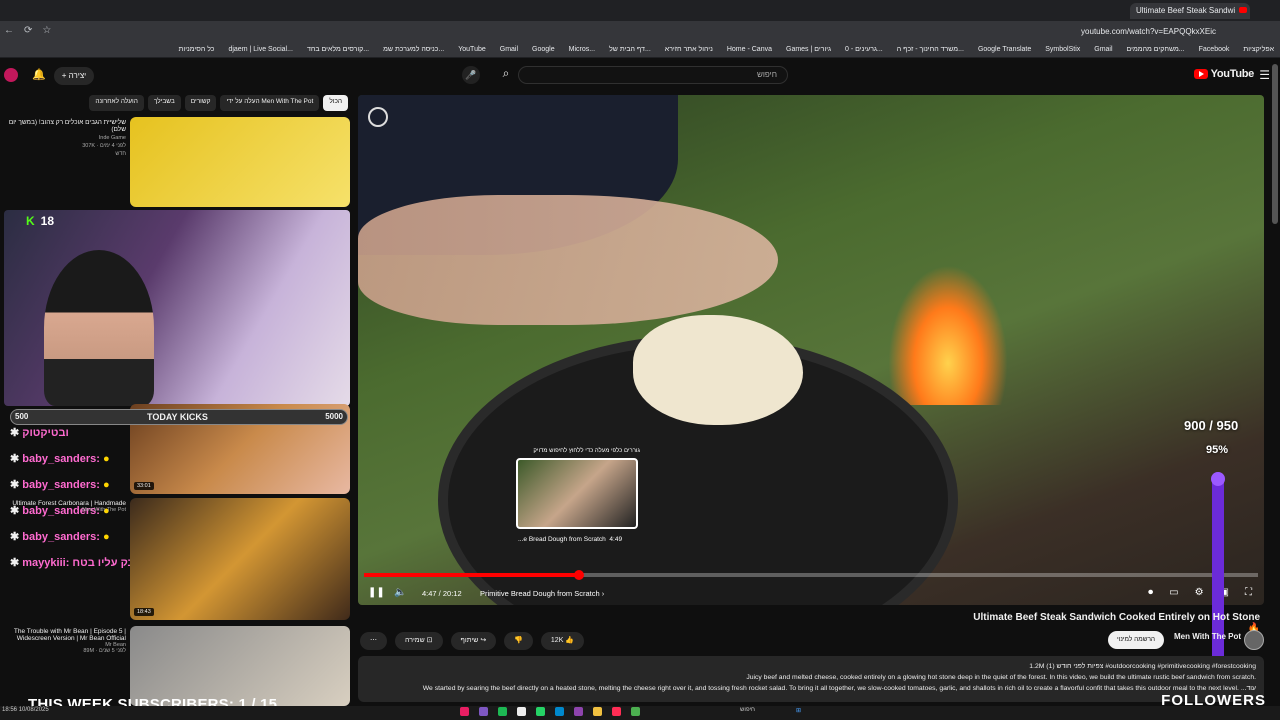  I want to click on scrollbar, so click(1275, 144).